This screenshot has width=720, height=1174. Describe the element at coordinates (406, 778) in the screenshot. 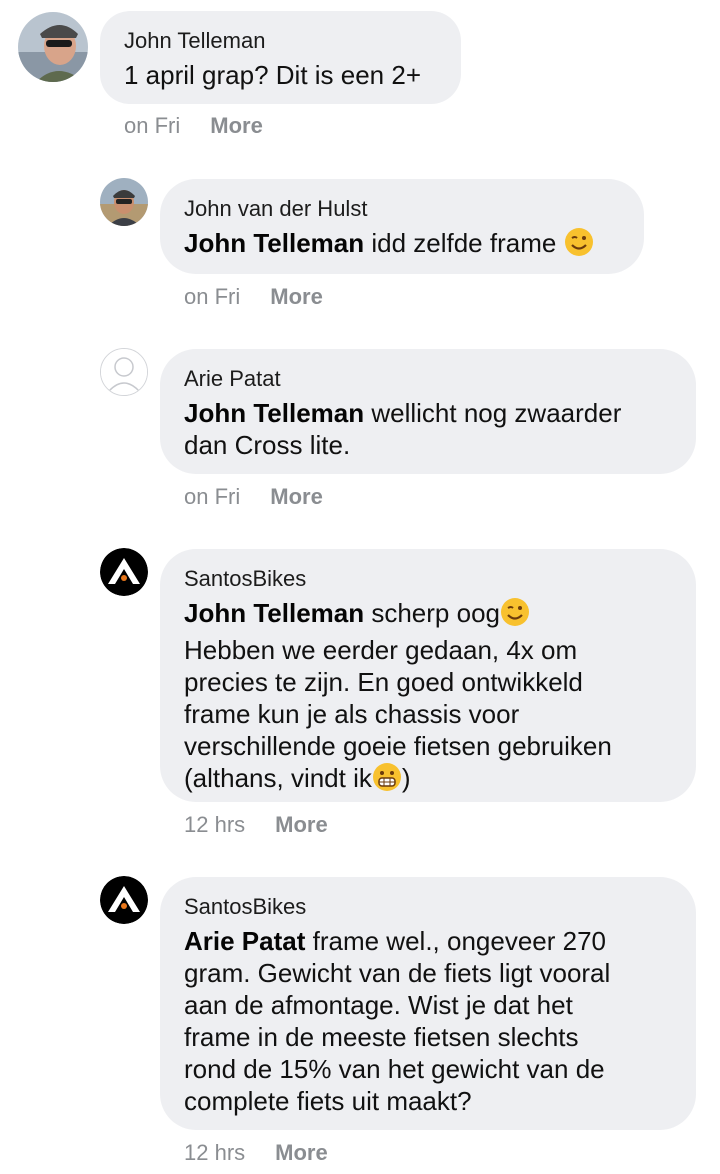

I see `comment-text-line: )` at that location.